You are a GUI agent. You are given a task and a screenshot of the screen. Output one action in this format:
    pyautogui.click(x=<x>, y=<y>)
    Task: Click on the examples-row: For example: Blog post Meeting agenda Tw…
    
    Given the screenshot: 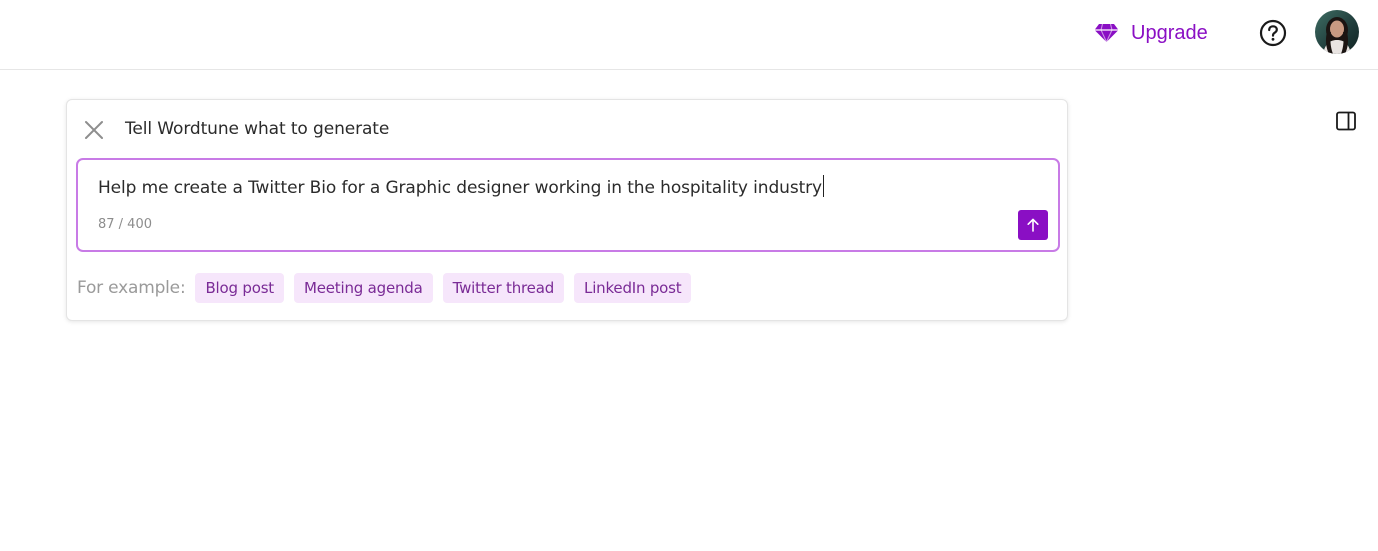 What is the action you would take?
    pyautogui.click(x=384, y=288)
    